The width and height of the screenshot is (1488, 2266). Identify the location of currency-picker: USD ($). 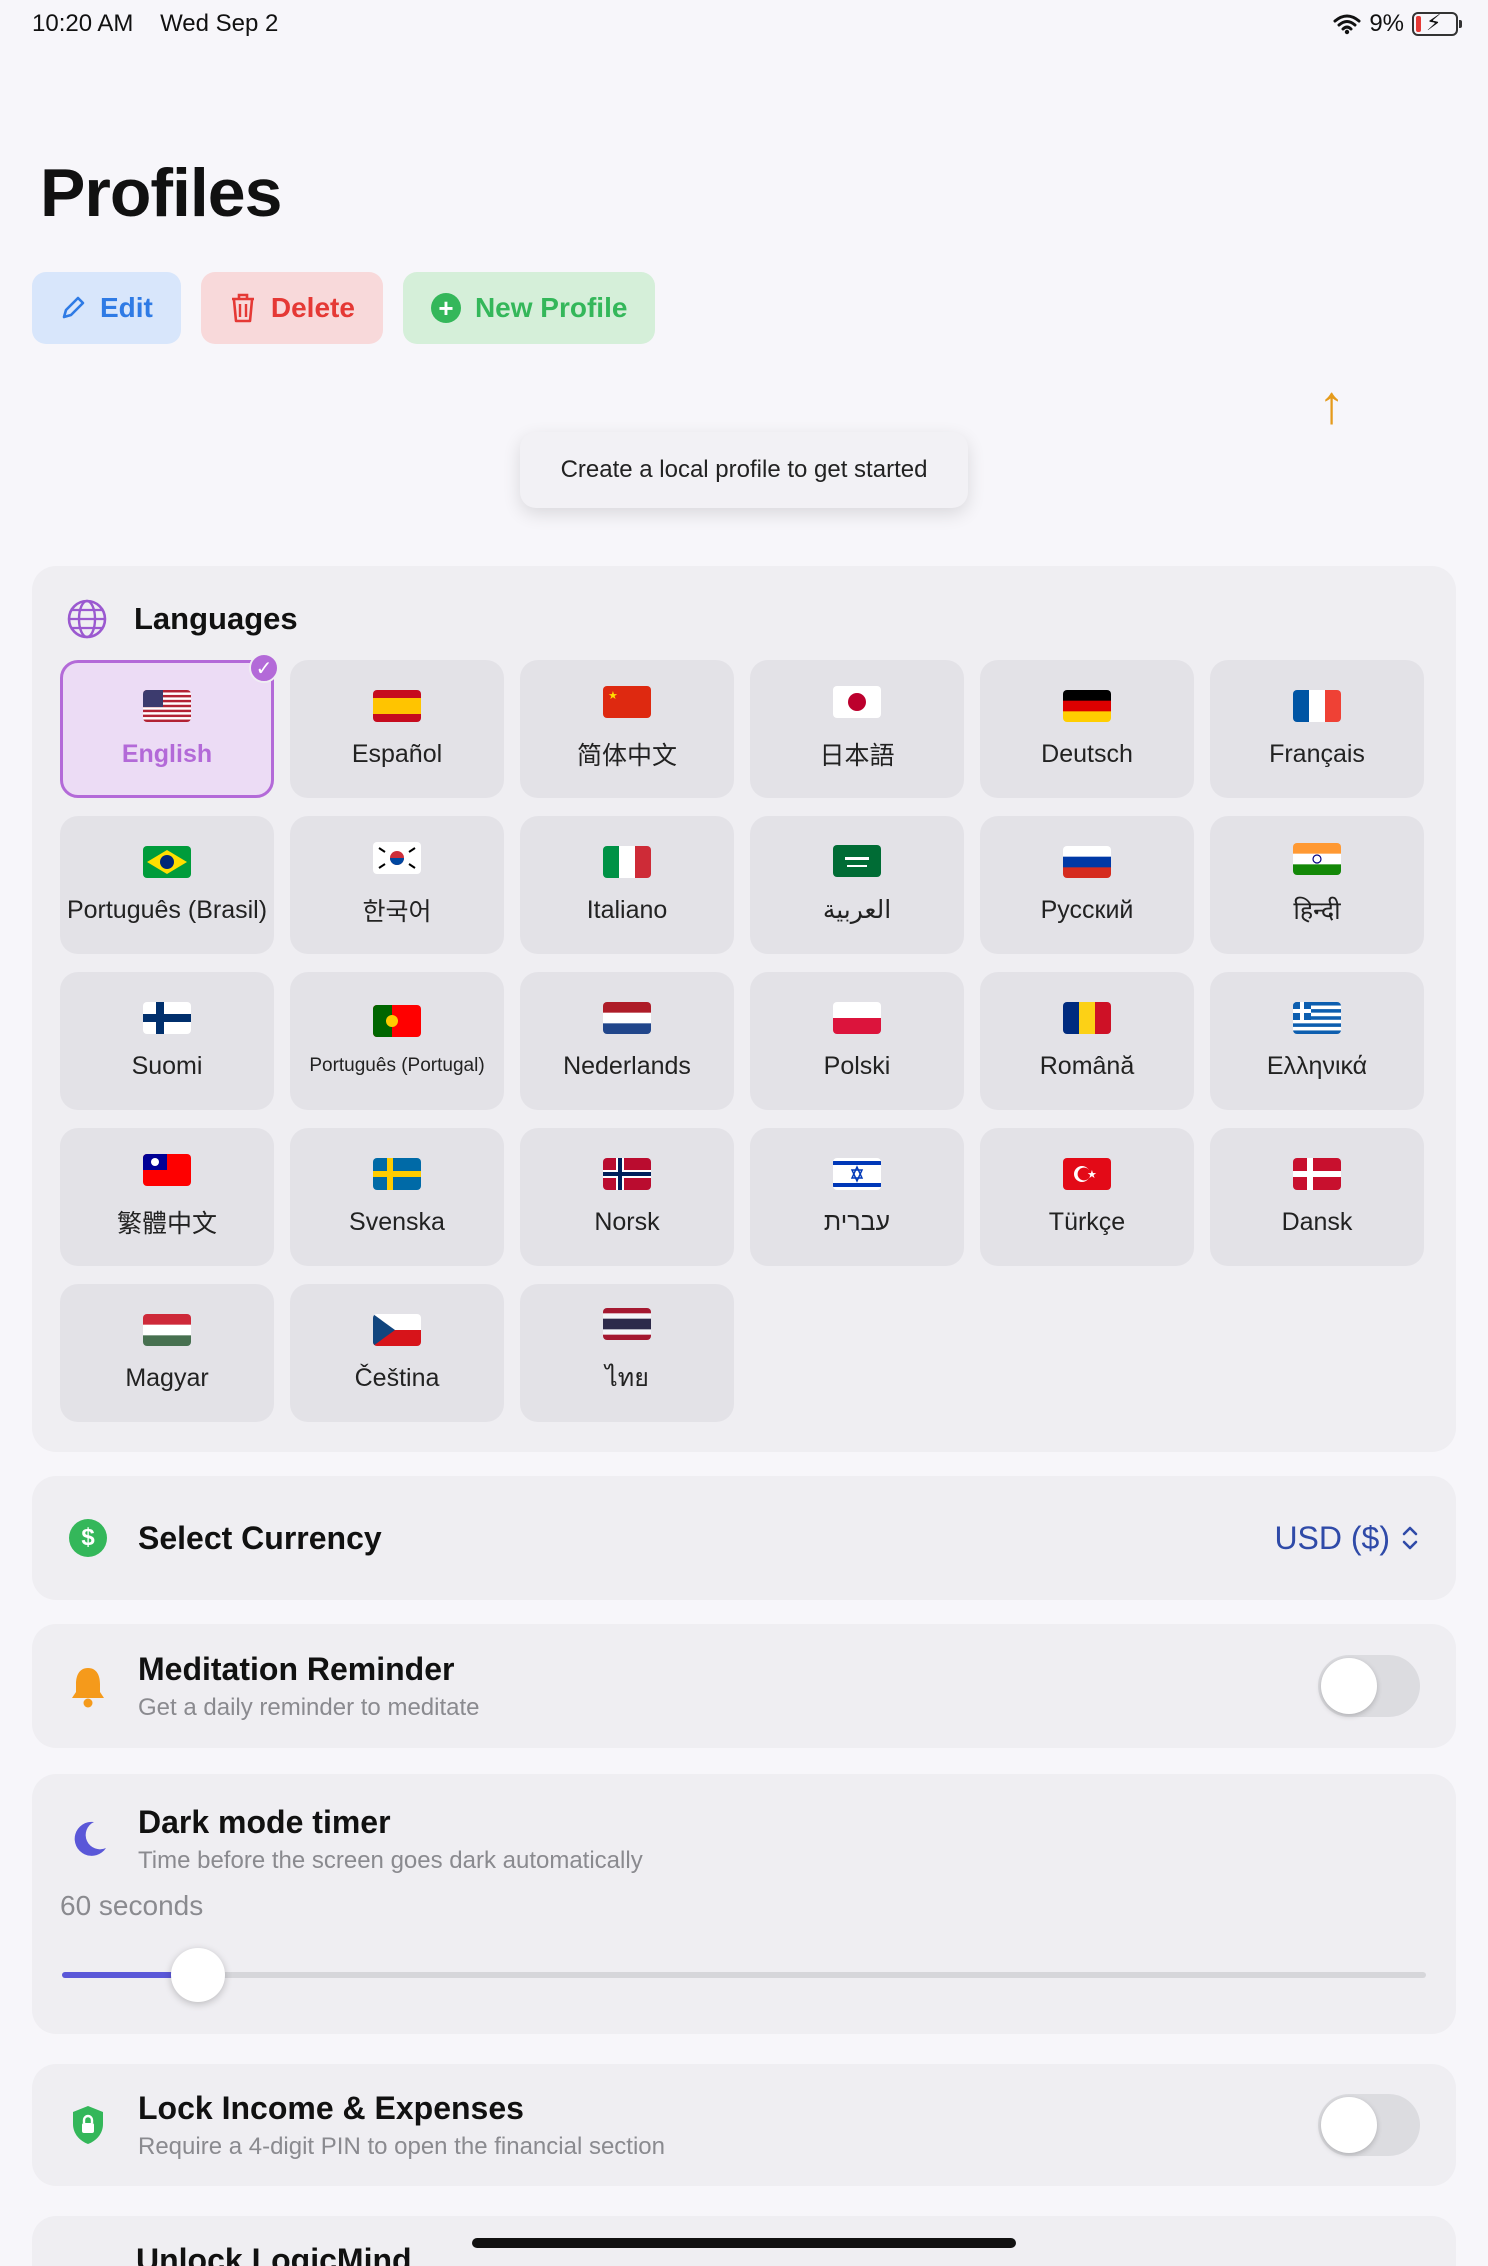
(1347, 1538).